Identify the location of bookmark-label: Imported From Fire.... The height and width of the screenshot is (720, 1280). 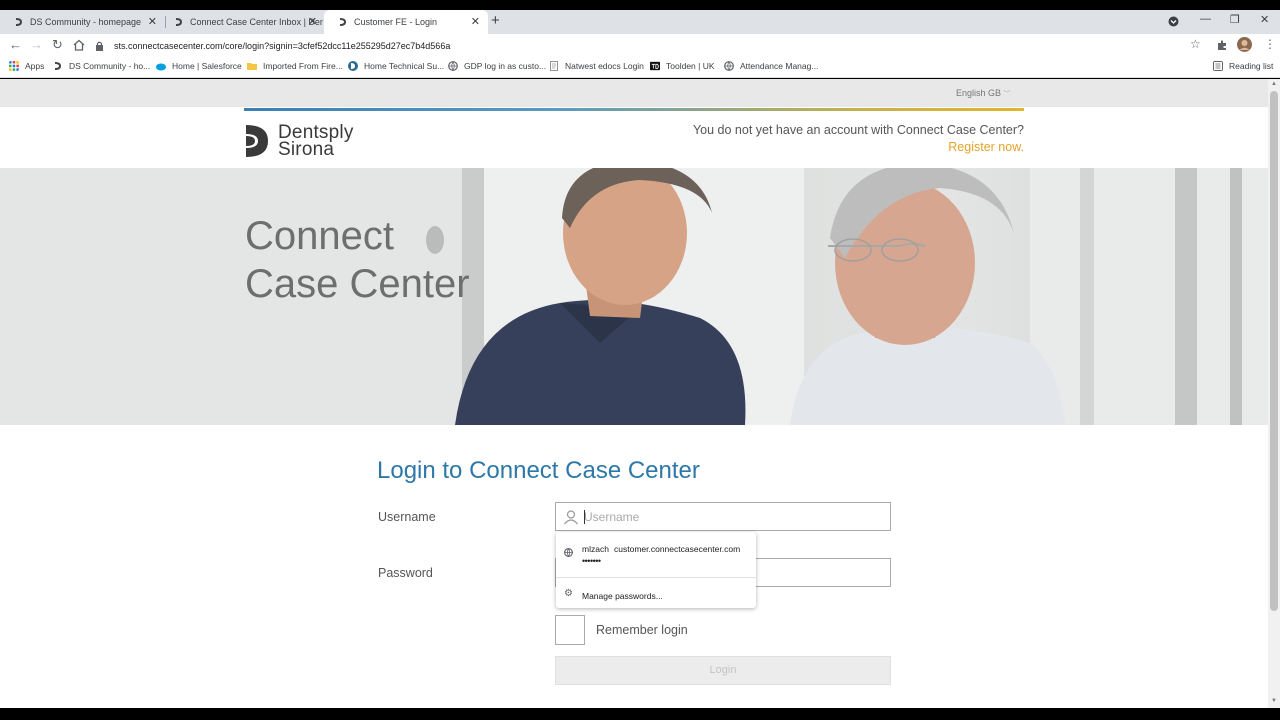
(303, 66).